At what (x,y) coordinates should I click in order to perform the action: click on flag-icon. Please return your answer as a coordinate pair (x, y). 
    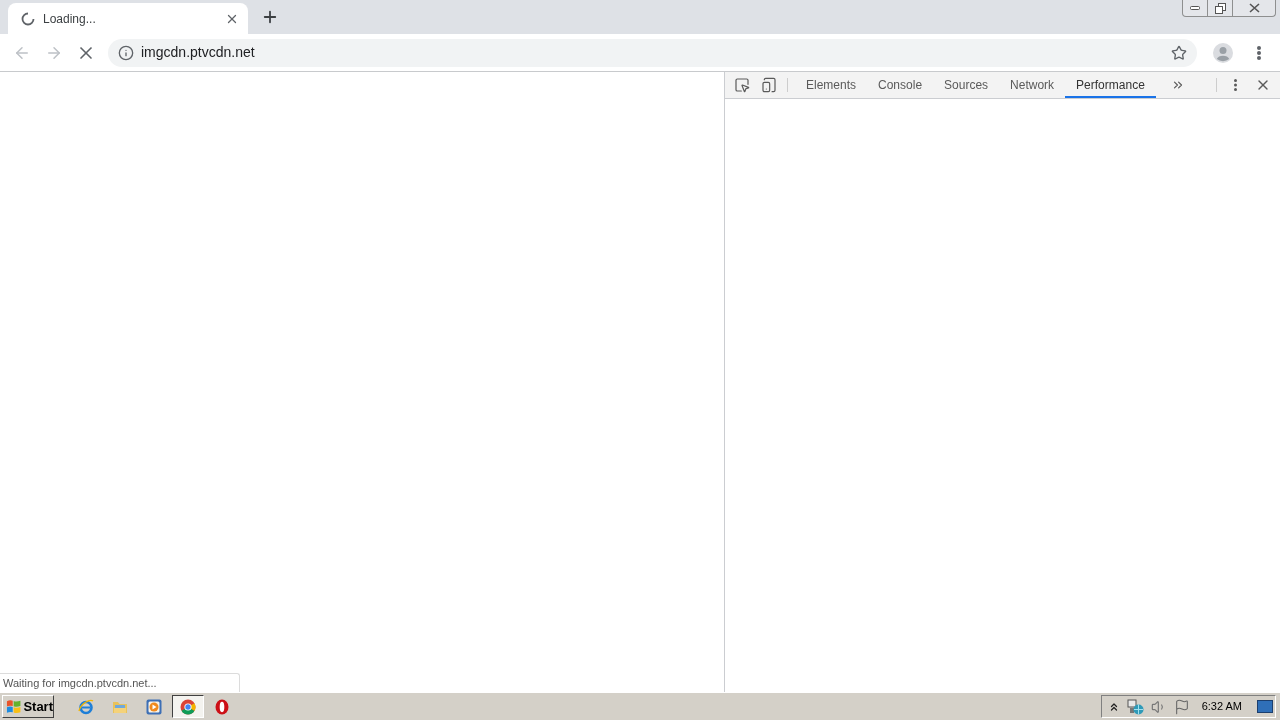
    Looking at the image, I should click on (1181, 706).